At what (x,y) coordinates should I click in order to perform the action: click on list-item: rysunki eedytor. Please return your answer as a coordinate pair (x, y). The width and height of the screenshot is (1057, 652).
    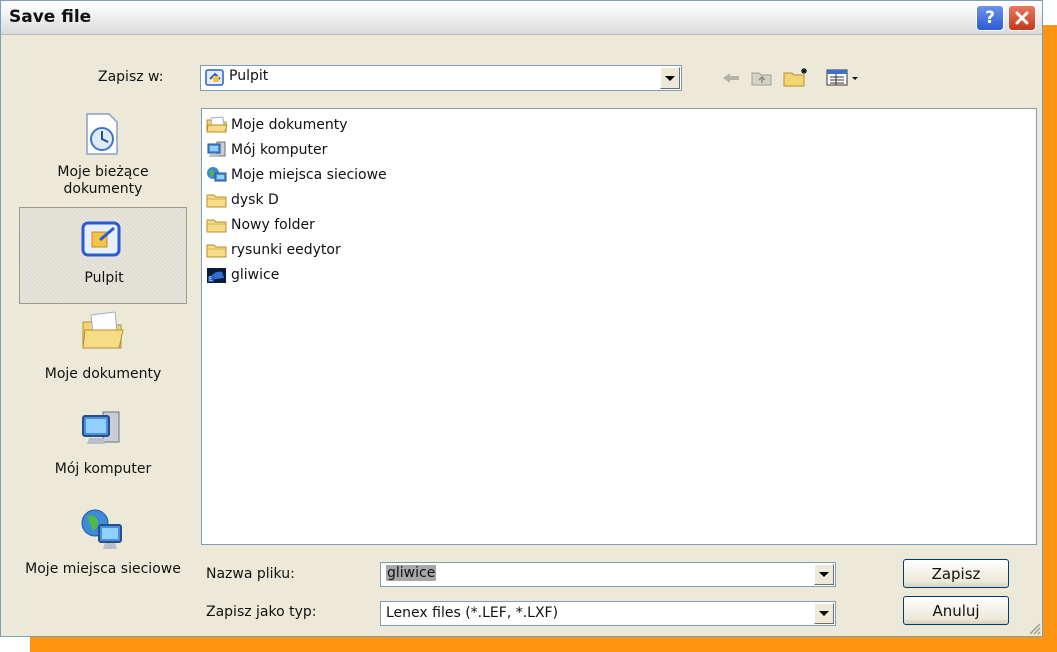
    Looking at the image, I should click on (273, 250).